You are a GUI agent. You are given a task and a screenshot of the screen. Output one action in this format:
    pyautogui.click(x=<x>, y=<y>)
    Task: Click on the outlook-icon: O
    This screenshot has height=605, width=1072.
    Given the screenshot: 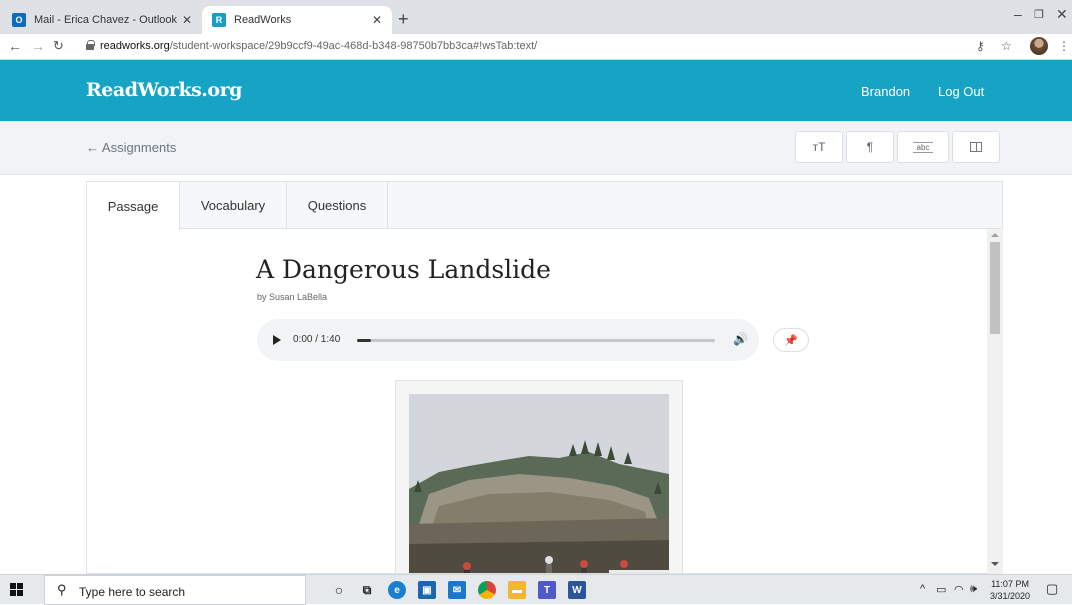 What is the action you would take?
    pyautogui.click(x=19, y=20)
    